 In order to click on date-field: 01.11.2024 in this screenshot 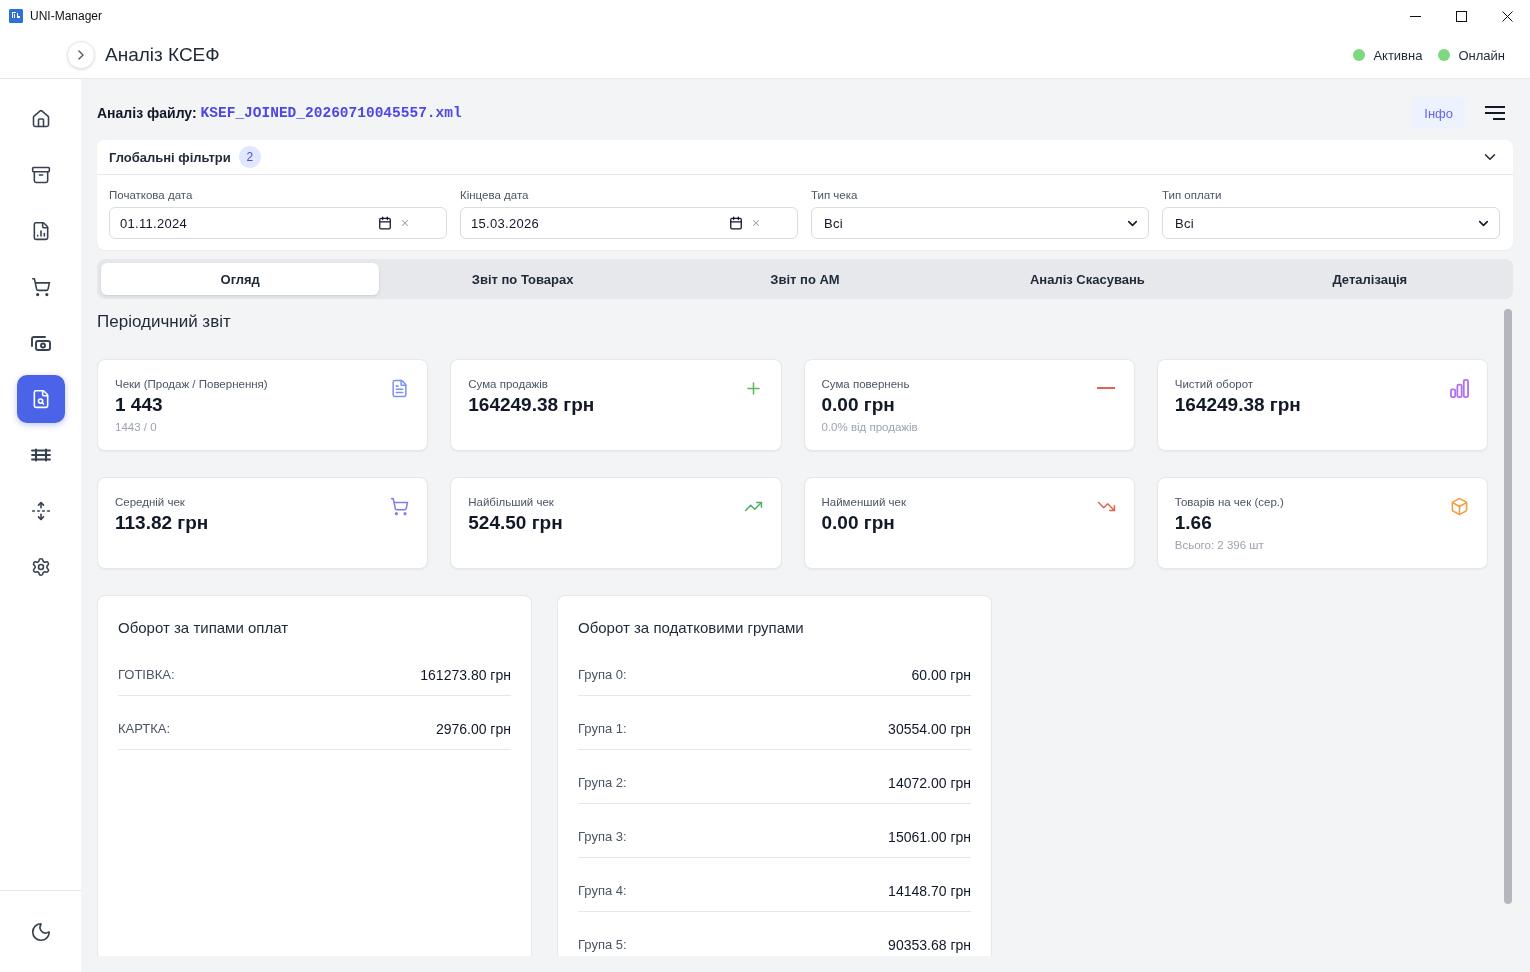, I will do `click(278, 223)`.